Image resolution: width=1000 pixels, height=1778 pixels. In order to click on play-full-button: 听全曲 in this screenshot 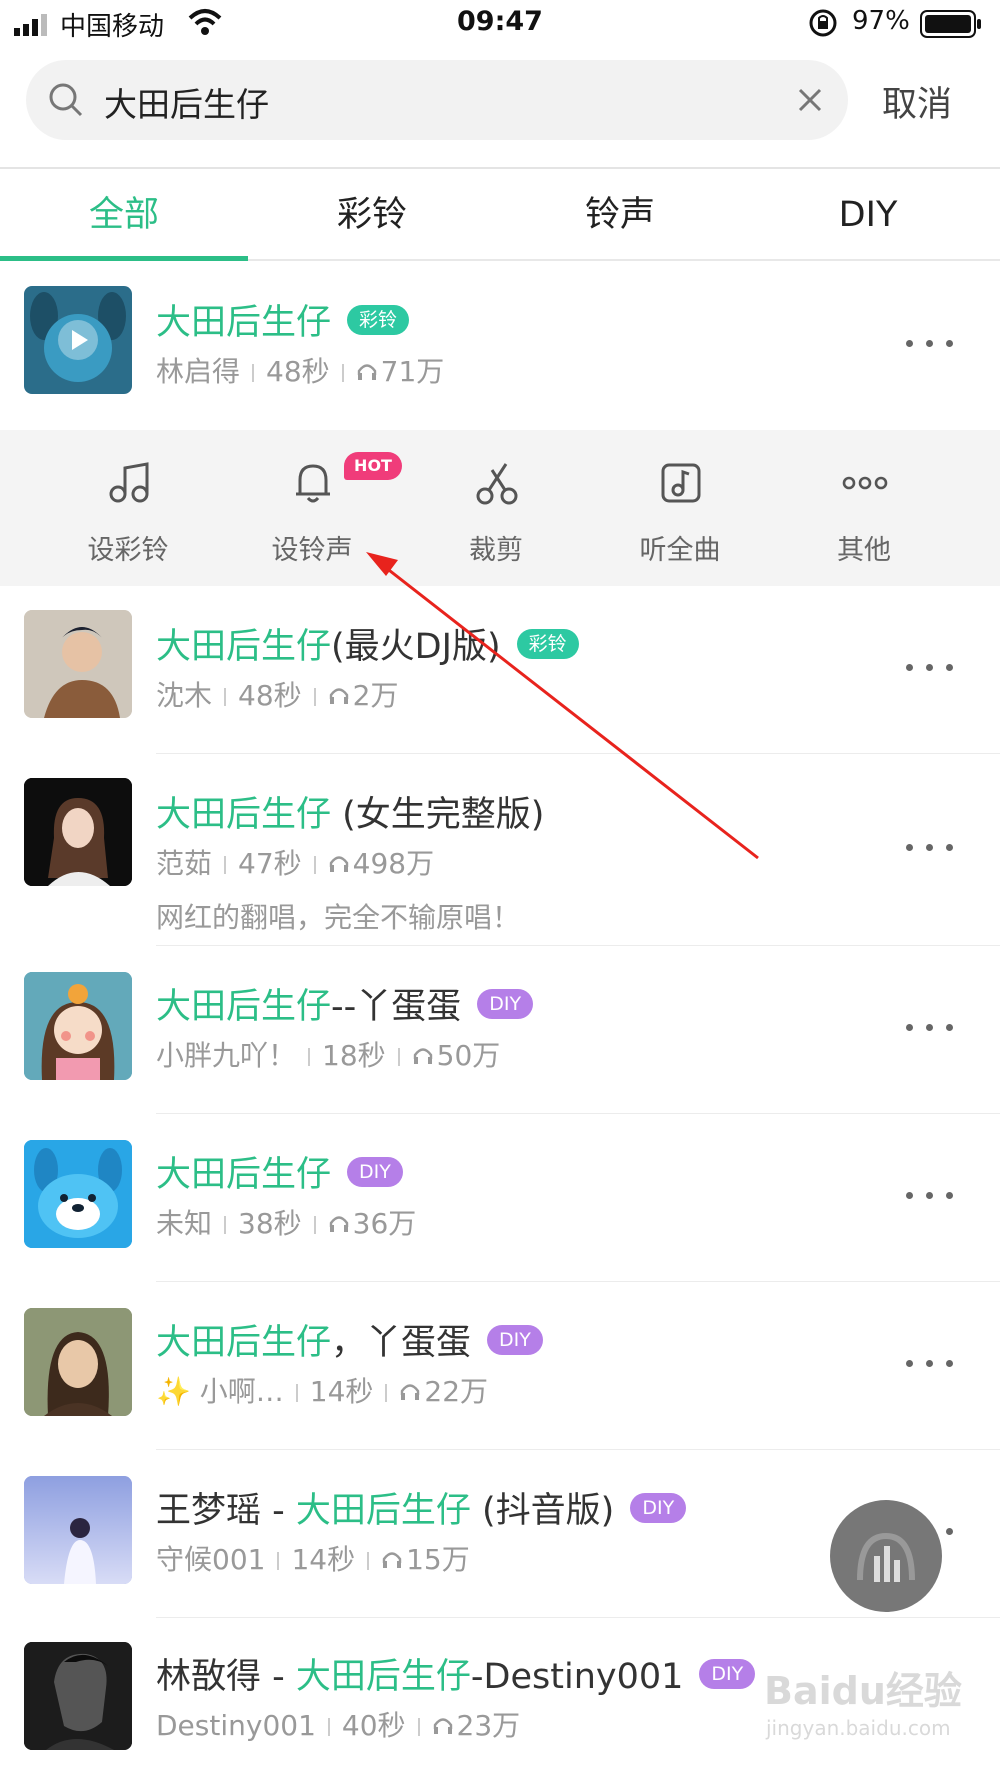, I will do `click(680, 508)`.